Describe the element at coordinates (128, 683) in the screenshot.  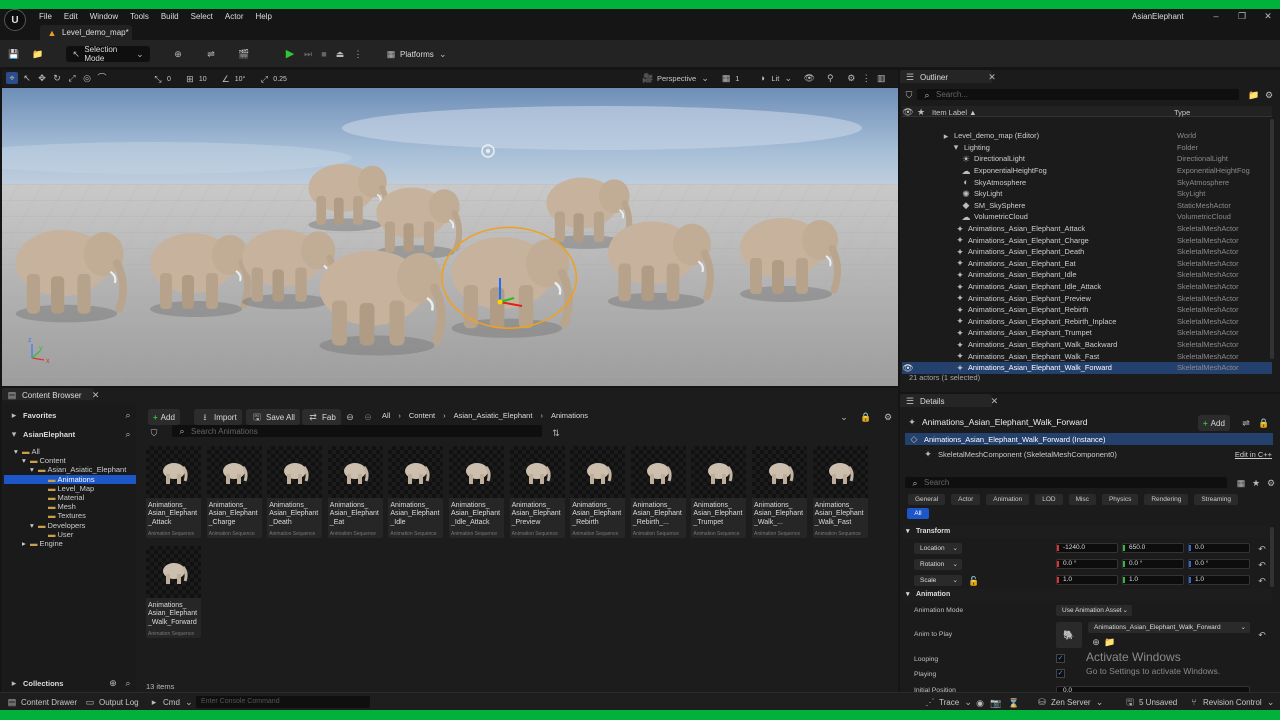
I see `search-icon: ⌕` at that location.